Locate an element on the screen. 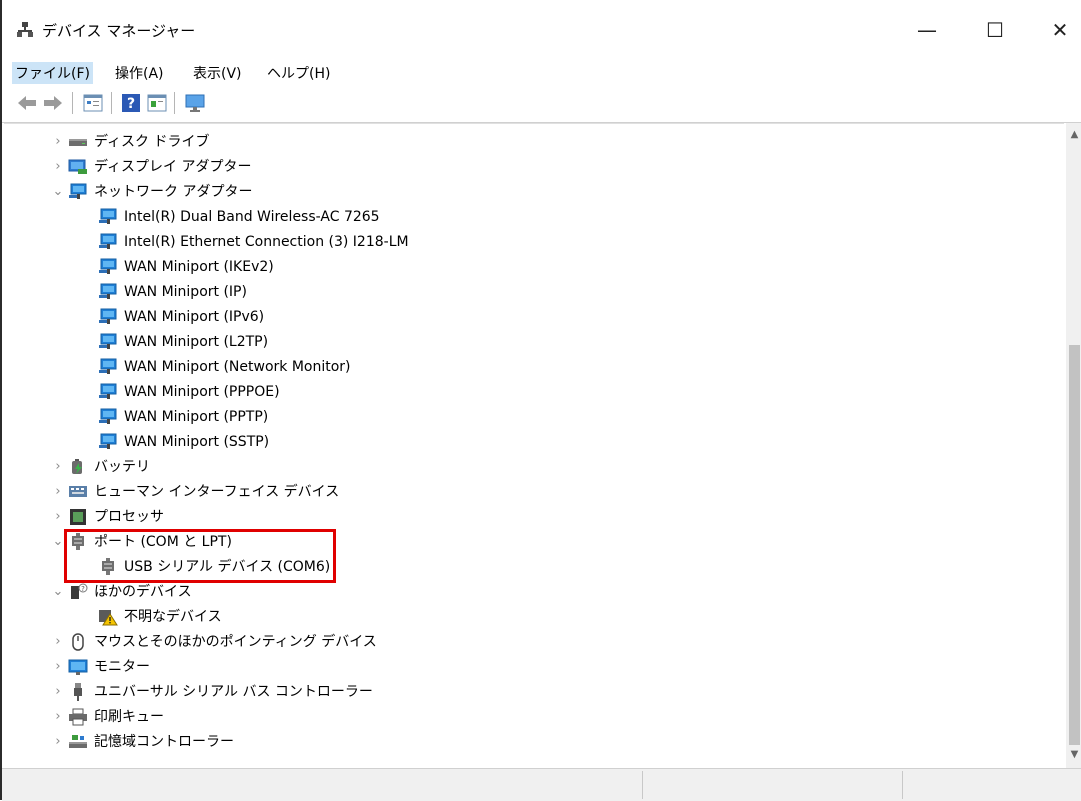  tree-node-monitors: › モニター is located at coordinates (99, 667).